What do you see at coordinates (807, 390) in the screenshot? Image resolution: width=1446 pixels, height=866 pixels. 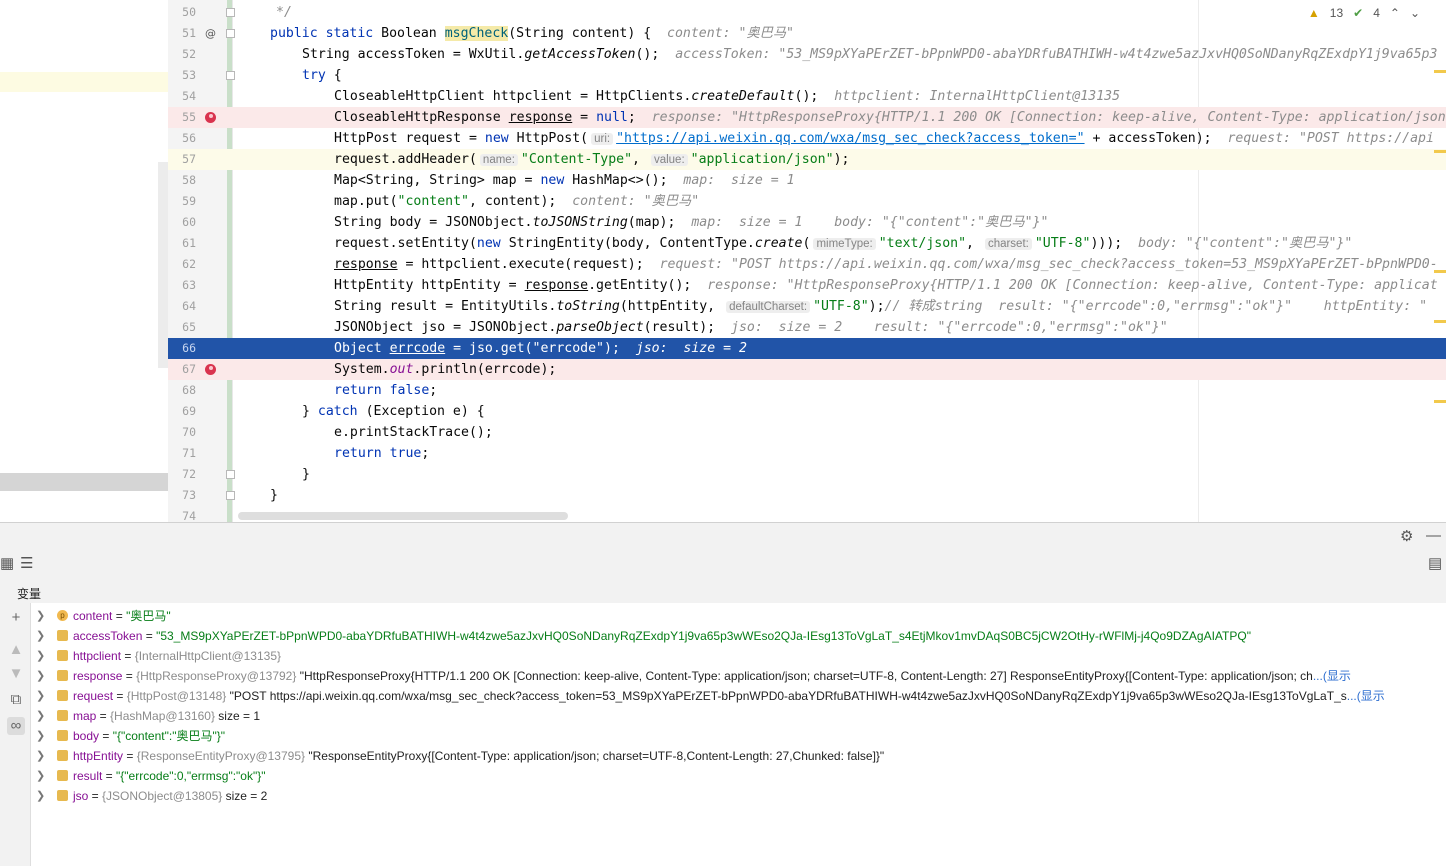 I see `code-line: 68 return false;` at bounding box center [807, 390].